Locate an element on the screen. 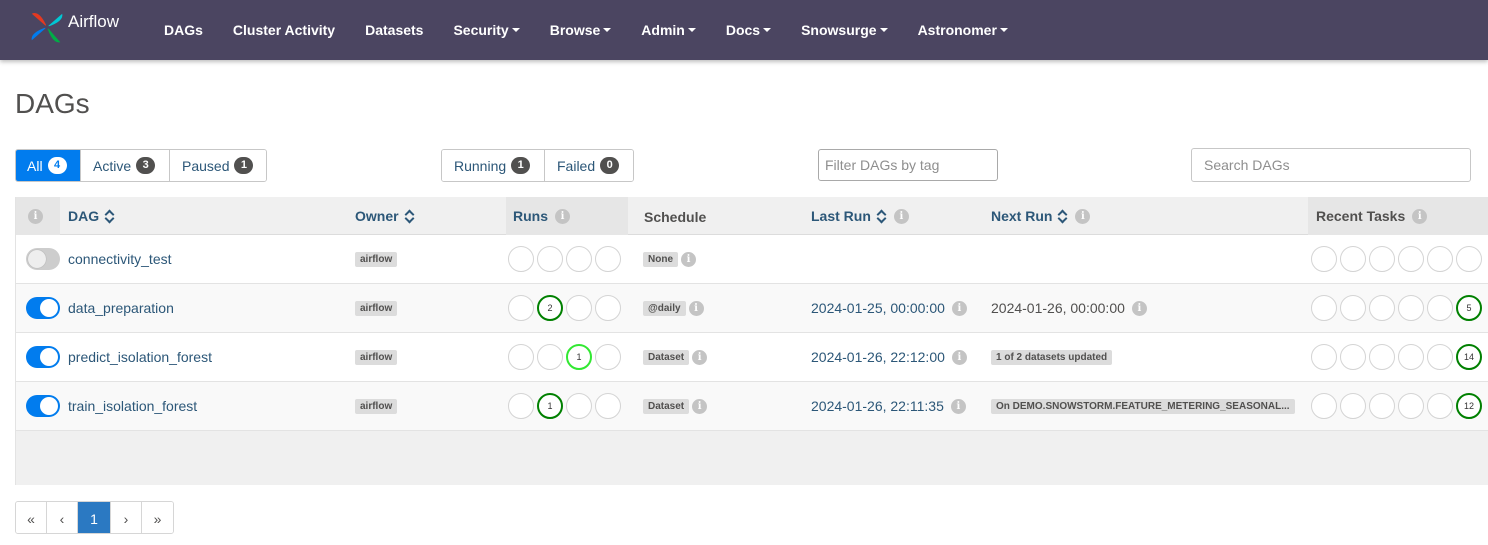 This screenshot has height=545, width=1488. filter-paused-button: Paused 1 is located at coordinates (218, 165).